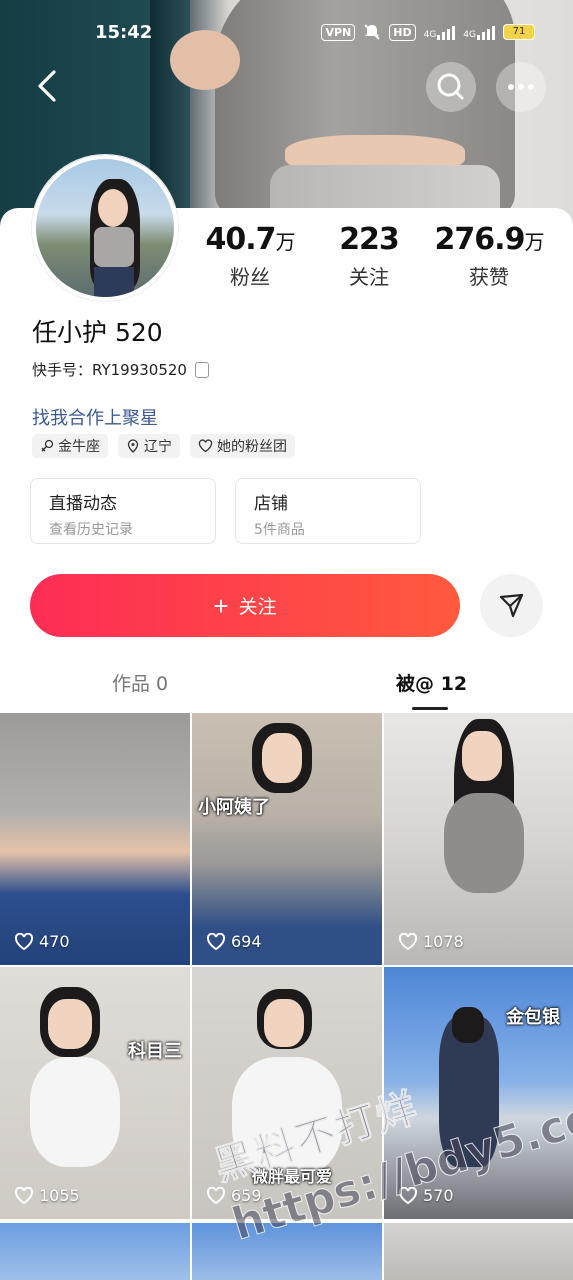 Image resolution: width=573 pixels, height=1280 pixels. What do you see at coordinates (95, 839) in the screenshot?
I see `grid-item: 470` at bounding box center [95, 839].